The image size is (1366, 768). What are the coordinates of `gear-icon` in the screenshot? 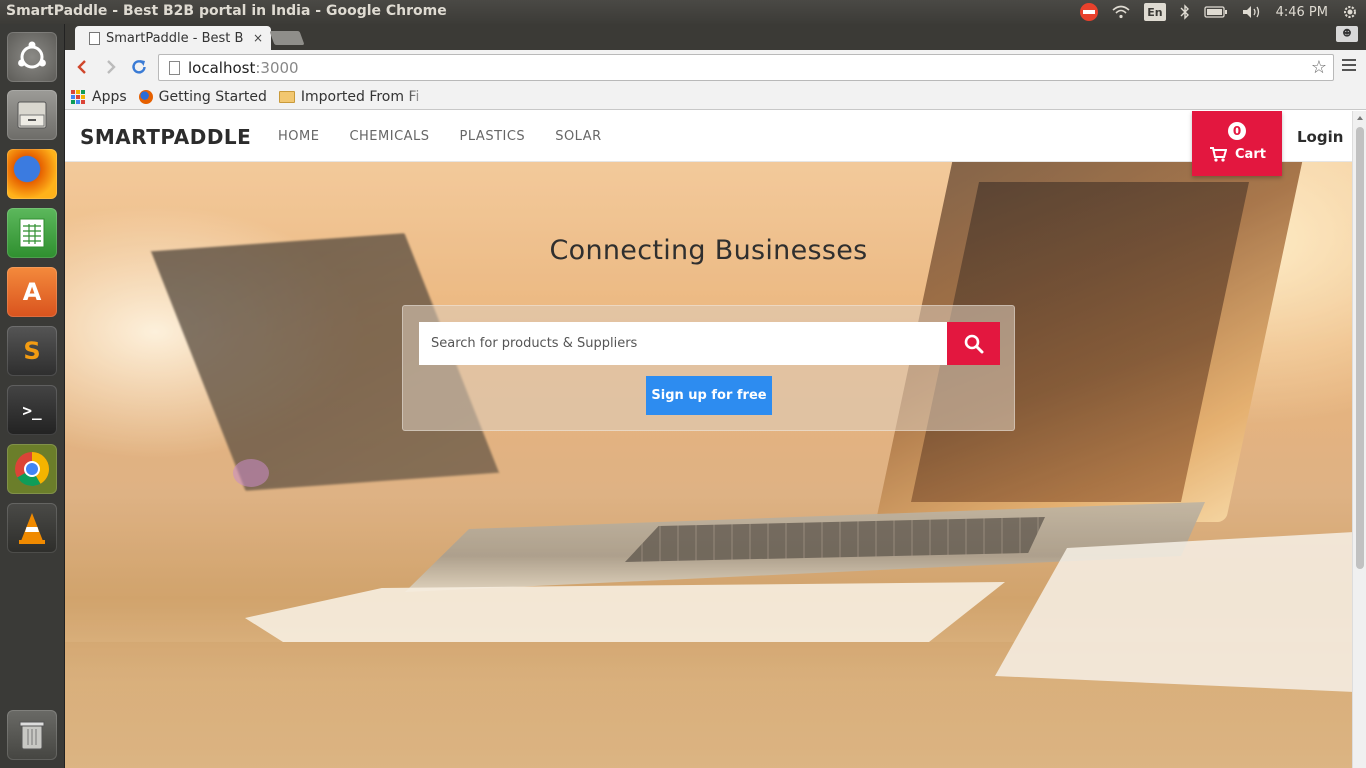 It's located at (1350, 12).